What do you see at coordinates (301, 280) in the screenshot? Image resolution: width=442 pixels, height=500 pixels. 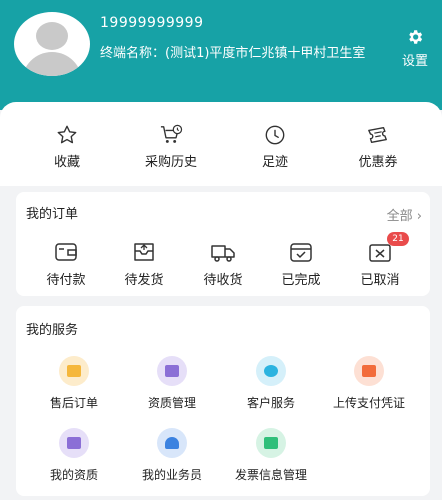 I see `order-completed-label: 已完成` at bounding box center [301, 280].